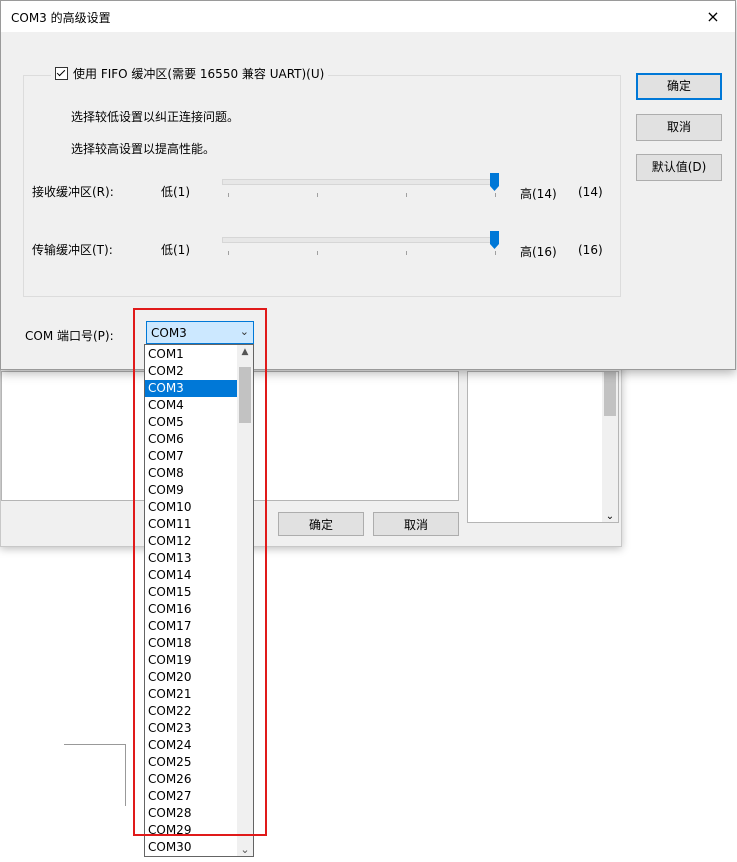  What do you see at coordinates (143, 149) in the screenshot?
I see `hint-high: 选择较高设置以提高性能。` at bounding box center [143, 149].